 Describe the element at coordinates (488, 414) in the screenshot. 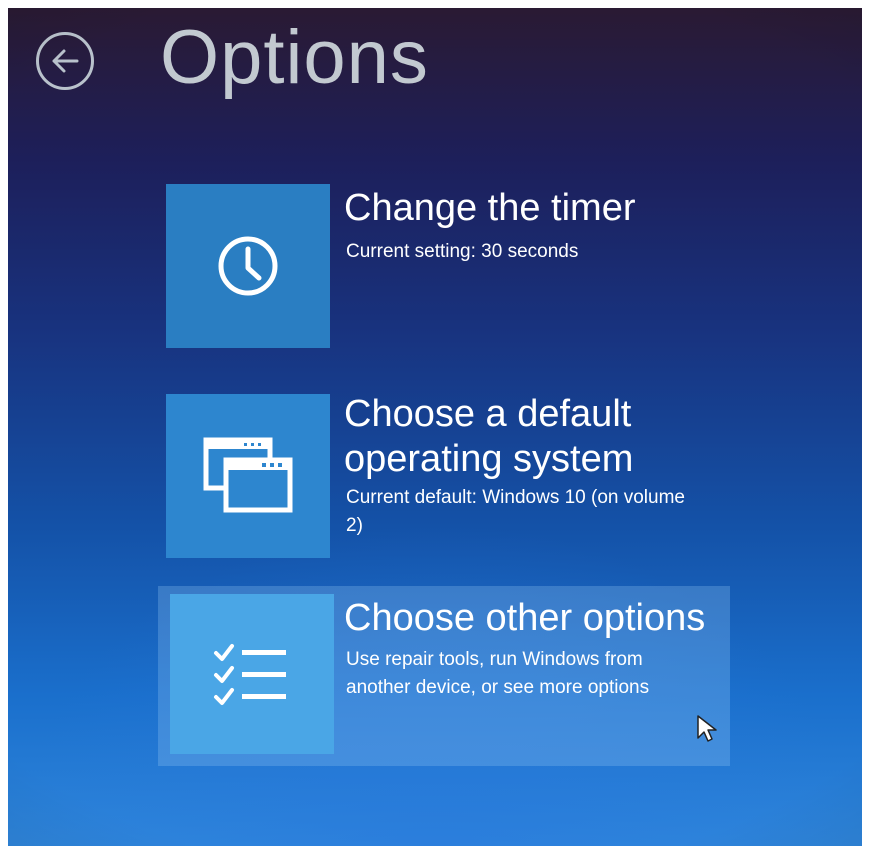

I see `option-title-line-1: Choose a default` at that location.